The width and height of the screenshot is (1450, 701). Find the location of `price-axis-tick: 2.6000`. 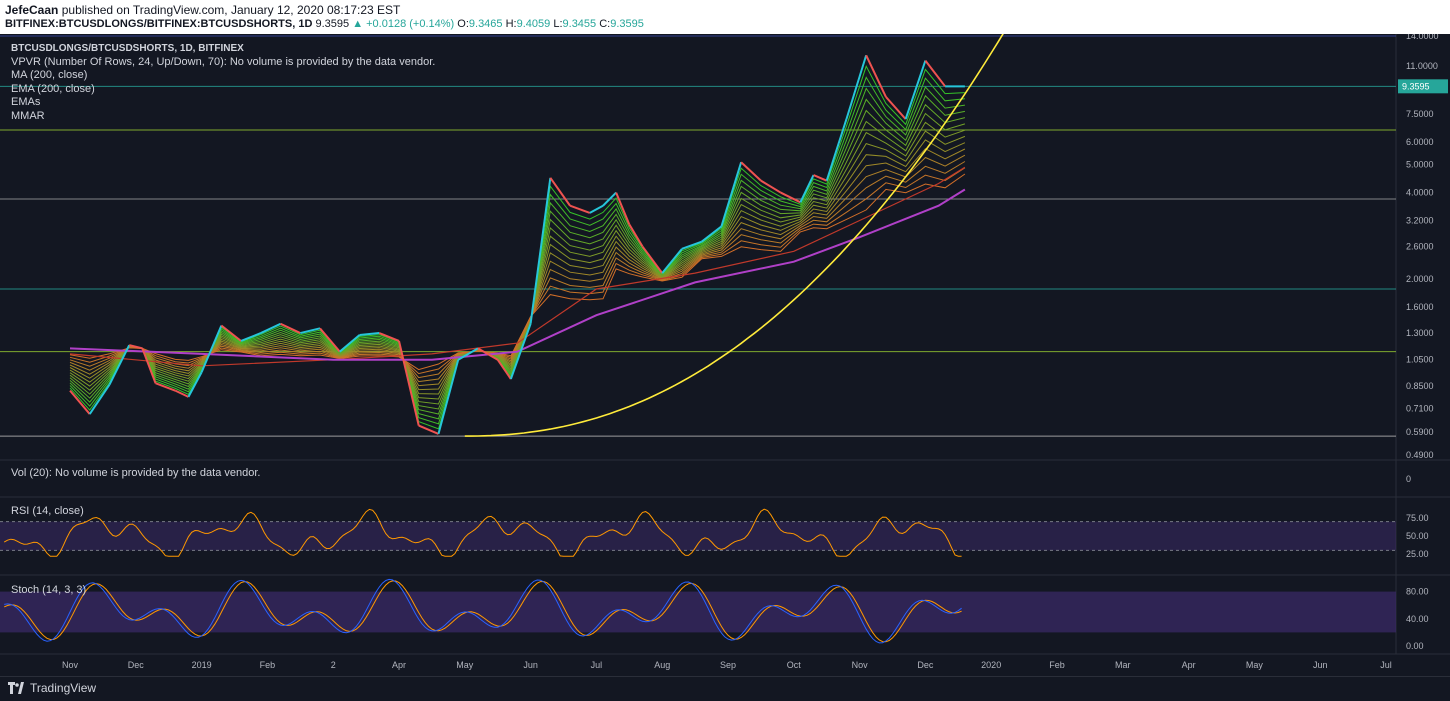

price-axis-tick: 2.6000 is located at coordinates (1420, 246).